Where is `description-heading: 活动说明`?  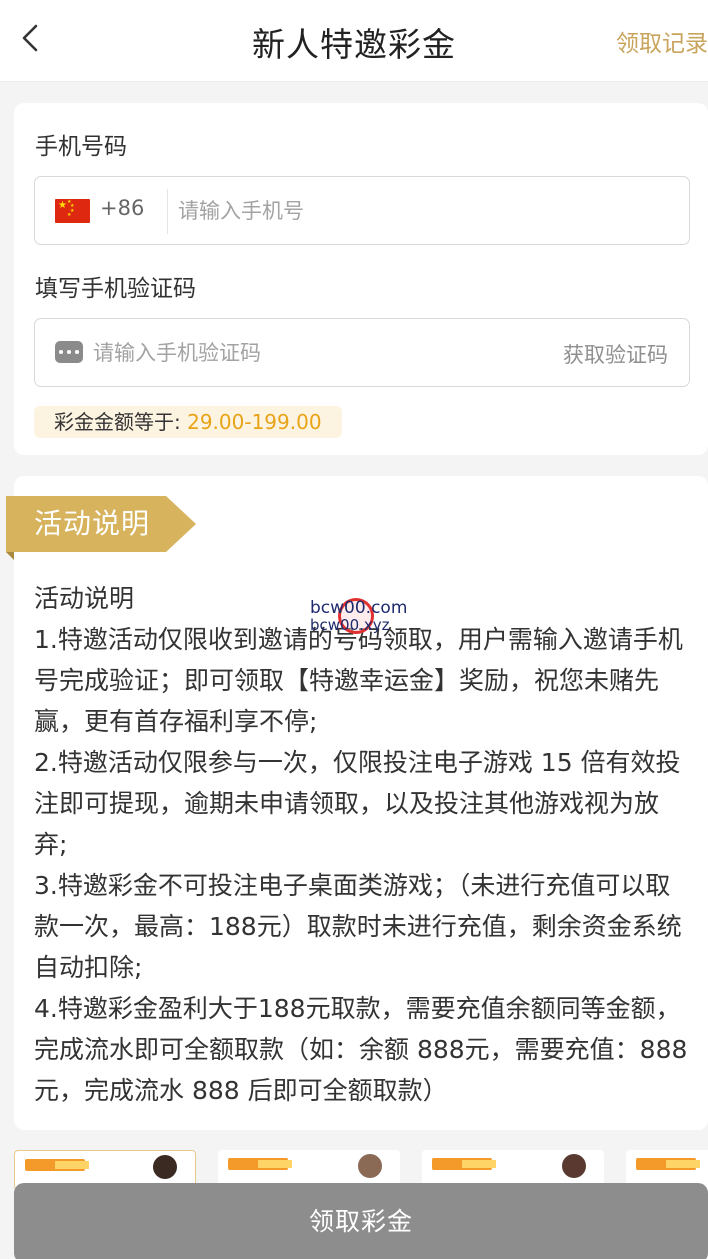
description-heading: 活动说明 is located at coordinates (84, 598).